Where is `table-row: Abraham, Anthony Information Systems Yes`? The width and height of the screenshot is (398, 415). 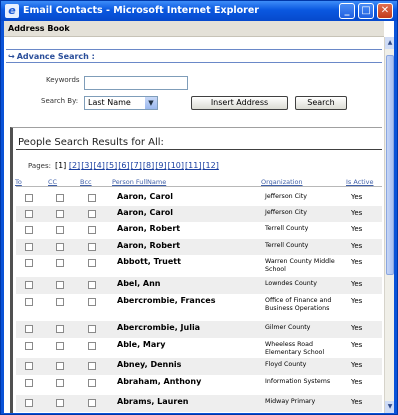
table-row: Abraham, Anthony Information Systems Yes is located at coordinates (199, 385).